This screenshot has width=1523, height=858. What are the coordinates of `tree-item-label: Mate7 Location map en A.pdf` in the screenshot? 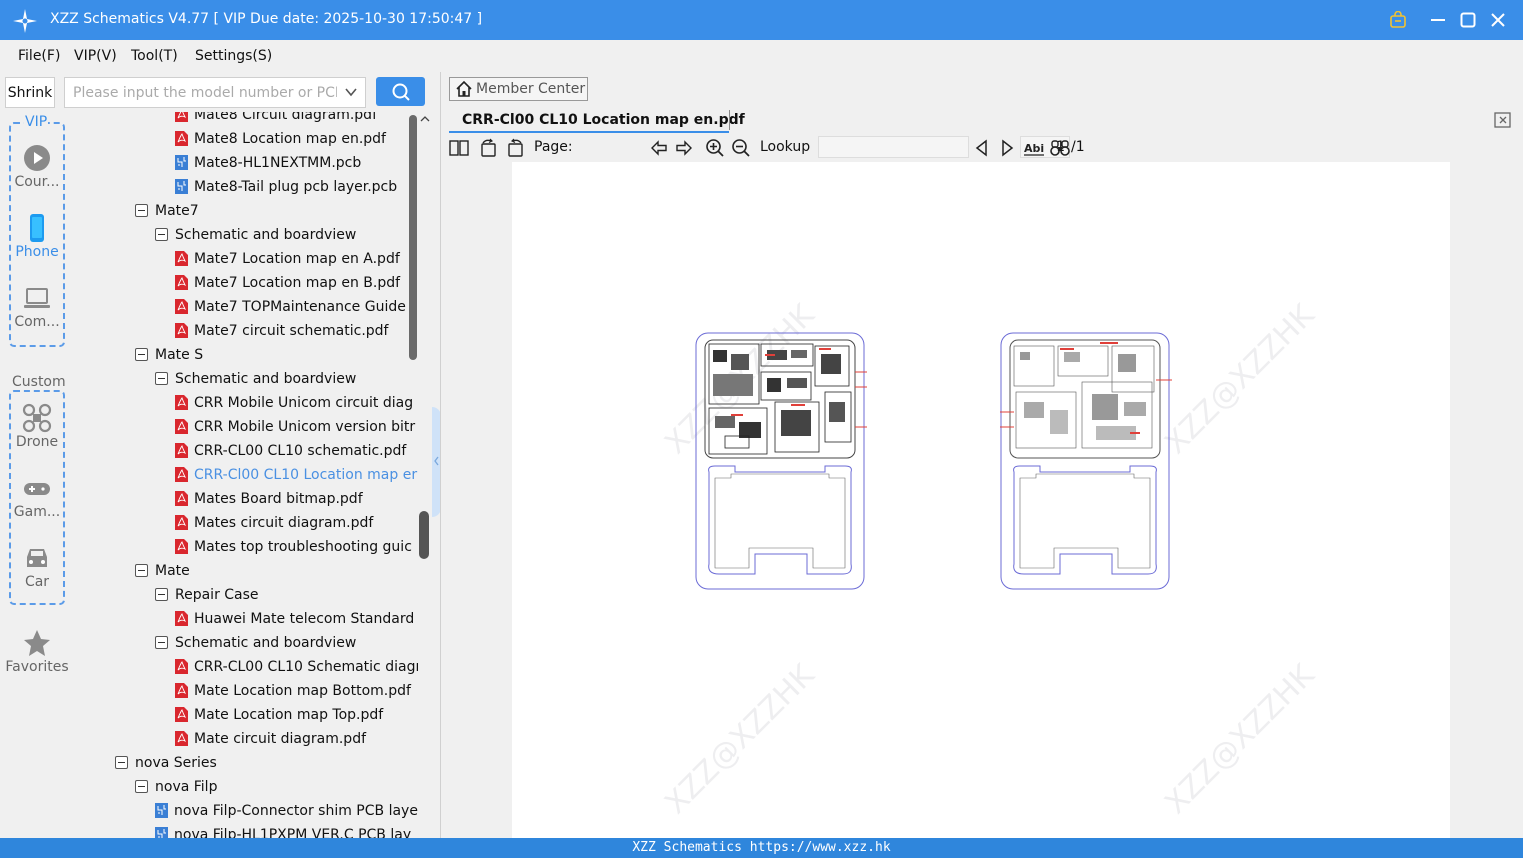 It's located at (297, 259).